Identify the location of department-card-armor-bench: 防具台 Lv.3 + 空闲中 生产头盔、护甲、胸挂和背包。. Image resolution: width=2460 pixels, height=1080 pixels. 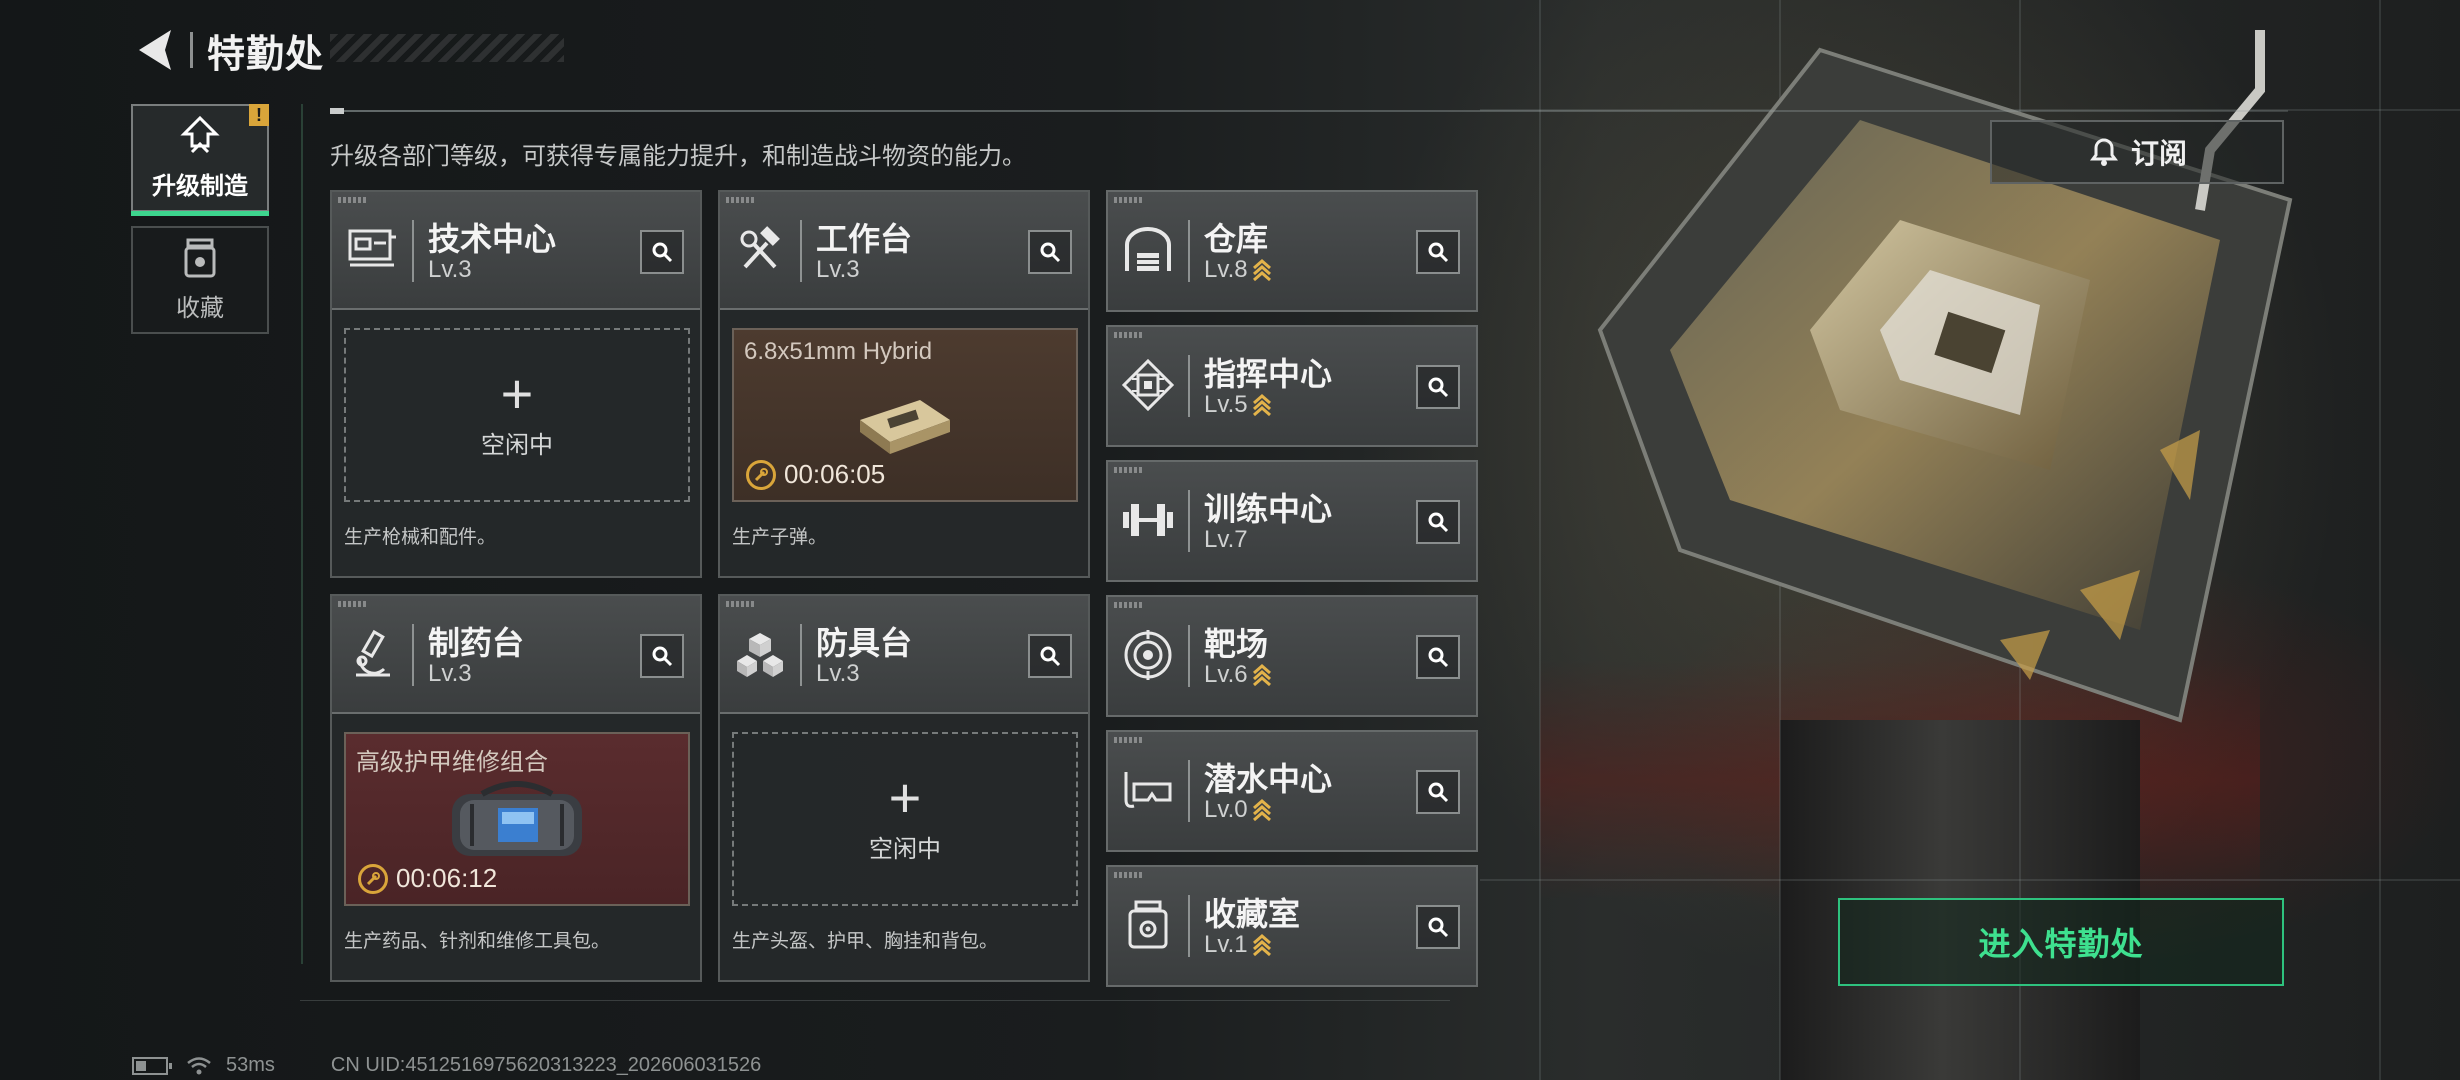
(904, 788).